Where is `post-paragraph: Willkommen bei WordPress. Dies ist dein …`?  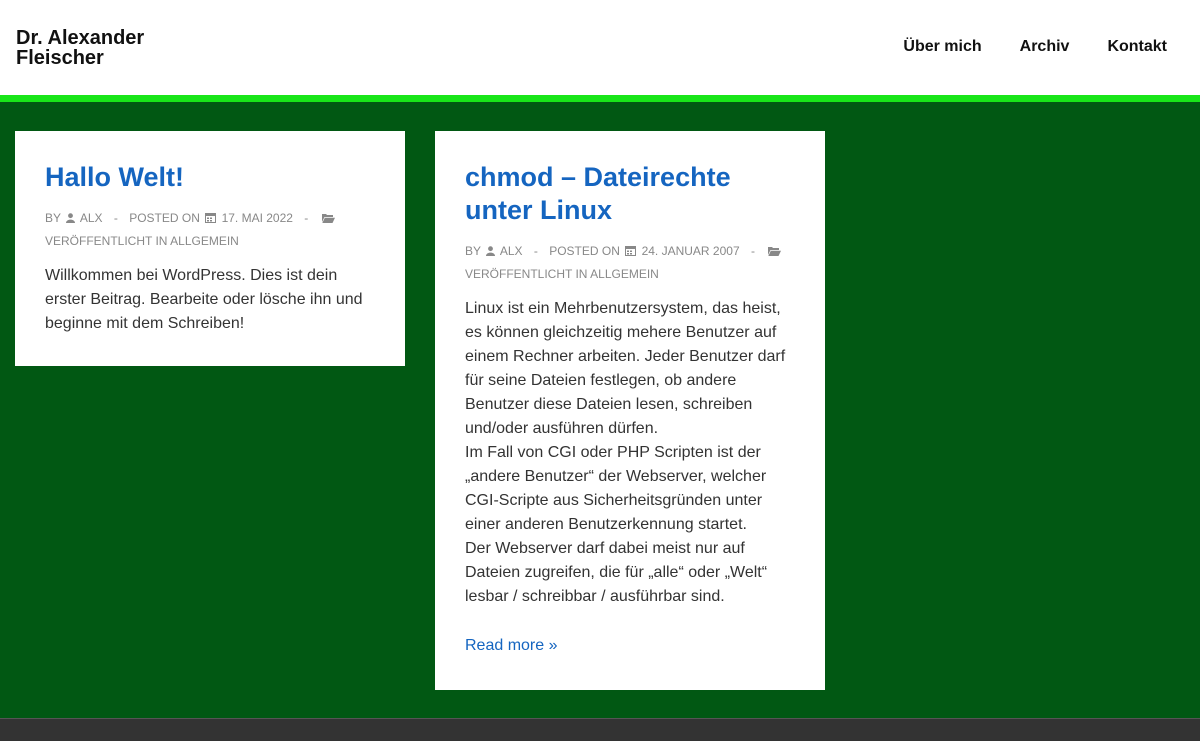 post-paragraph: Willkommen bei WordPress. Dies ist dein … is located at coordinates (204, 299).